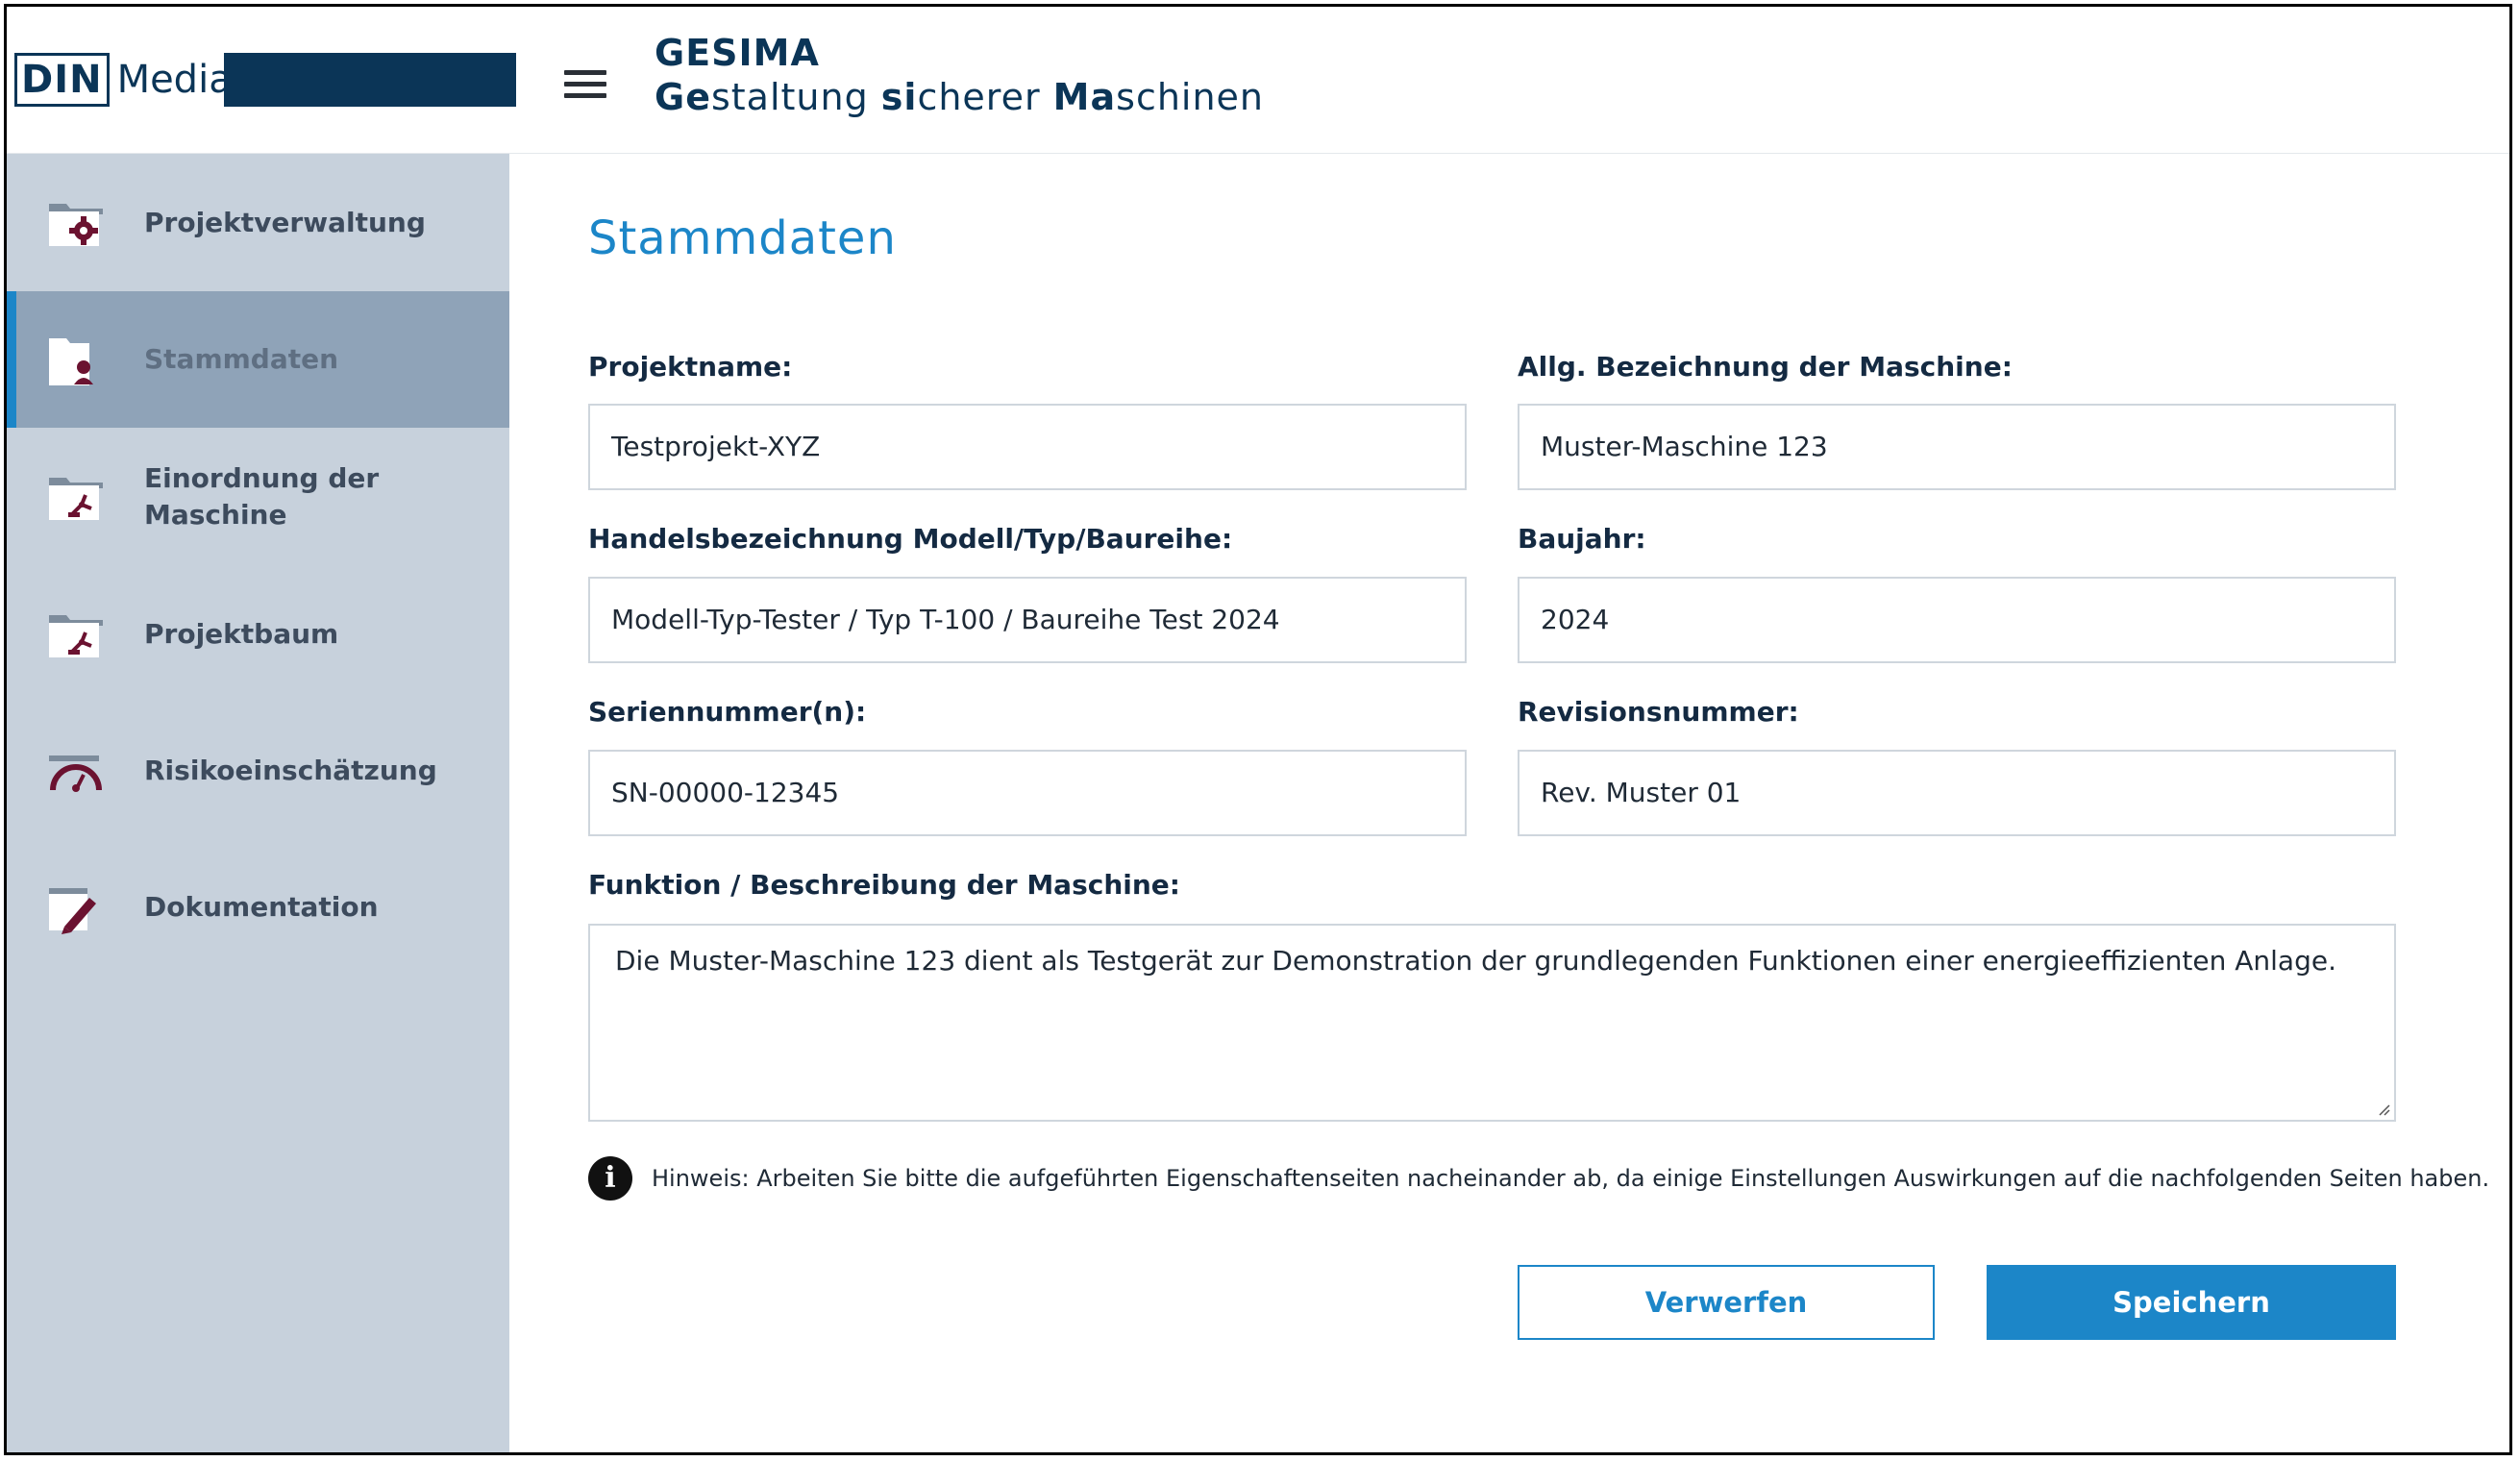 The image size is (2520, 1461). What do you see at coordinates (76, 773) in the screenshot?
I see `gauge-icon` at bounding box center [76, 773].